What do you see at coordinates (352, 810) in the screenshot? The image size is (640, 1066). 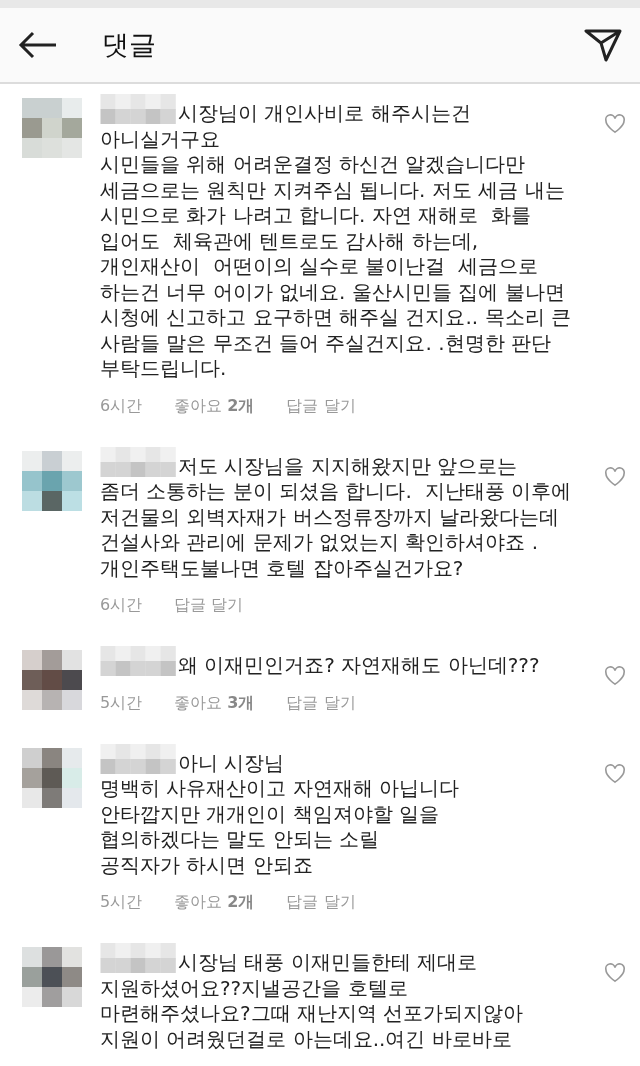 I see `comment-text: 아니 시장님 명백히 사유재산이고 자연재해 아닙니다 안타깝지만 개개인이 책임져야할 일을 협의하겠다는 말도 안되는 소릴 공직자가 하시면 안되죠` at bounding box center [352, 810].